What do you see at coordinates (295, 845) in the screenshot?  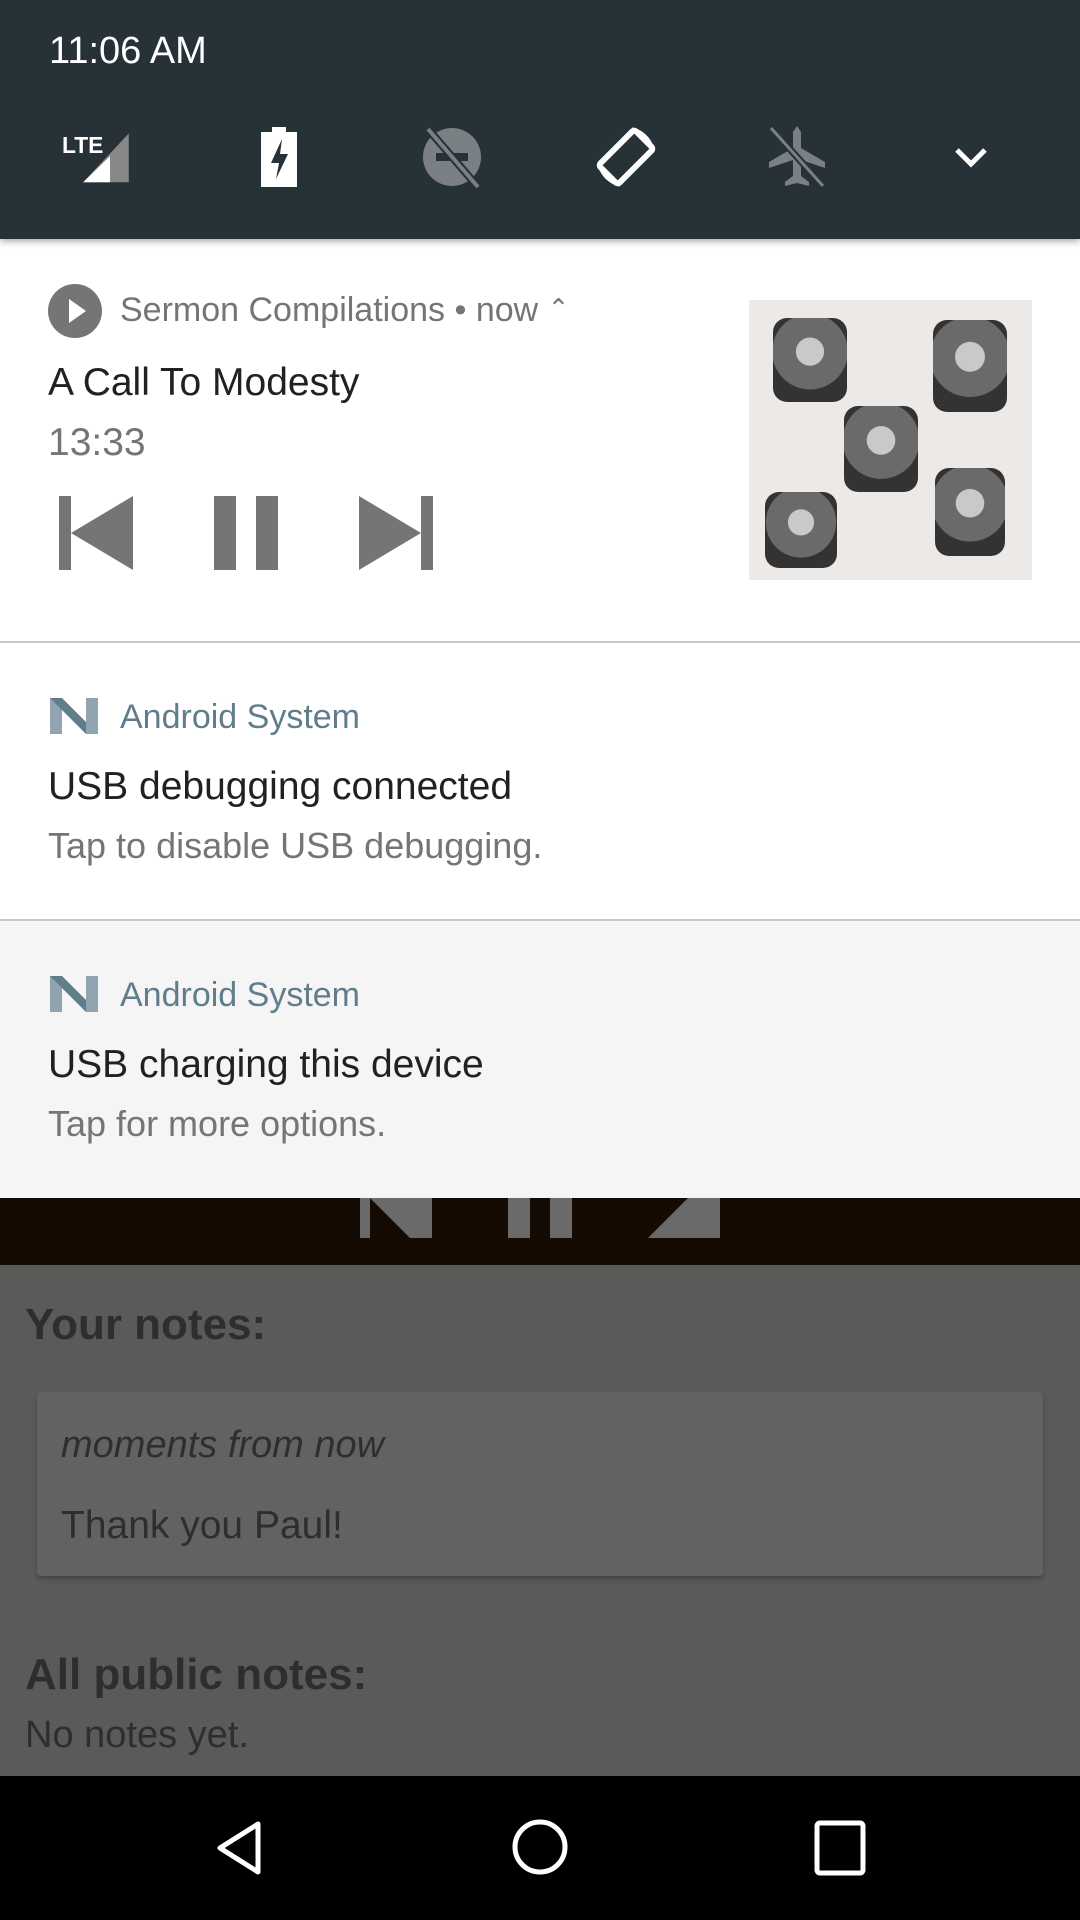 I see `notification-text: Tap to disable USB debugging.` at bounding box center [295, 845].